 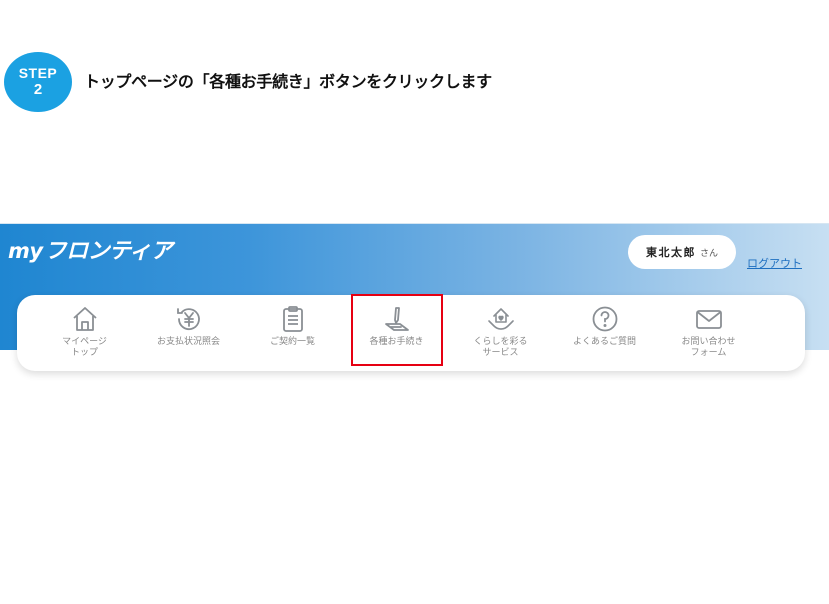 What do you see at coordinates (38, 90) in the screenshot?
I see `step-number: 2` at bounding box center [38, 90].